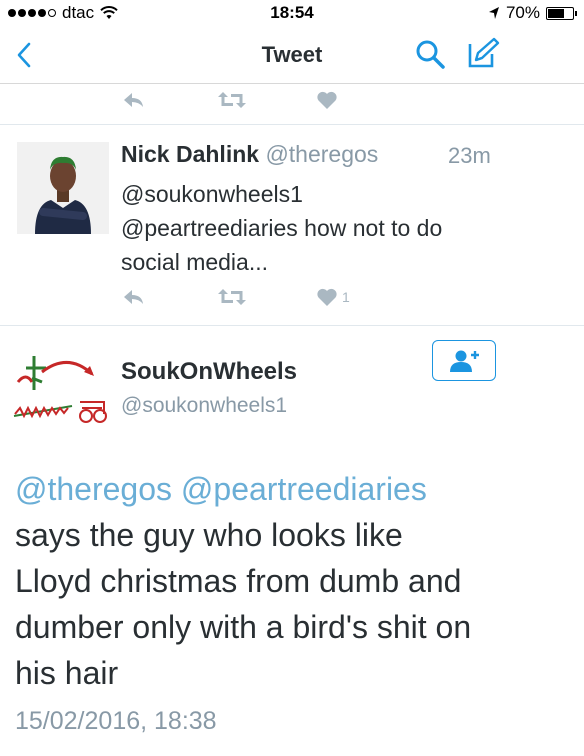 The height and width of the screenshot is (756, 584). I want to click on compose-icon, so click(483, 53).